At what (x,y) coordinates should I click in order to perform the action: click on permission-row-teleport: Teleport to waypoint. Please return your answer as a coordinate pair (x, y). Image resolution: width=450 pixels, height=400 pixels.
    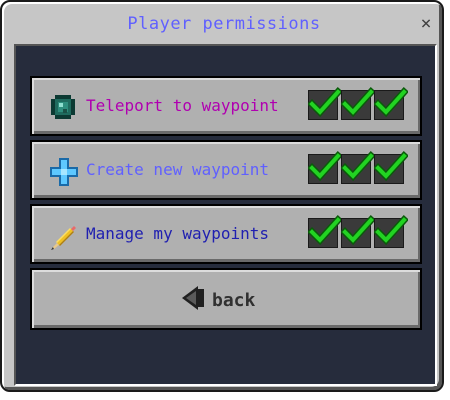
    Looking at the image, I should click on (226, 106).